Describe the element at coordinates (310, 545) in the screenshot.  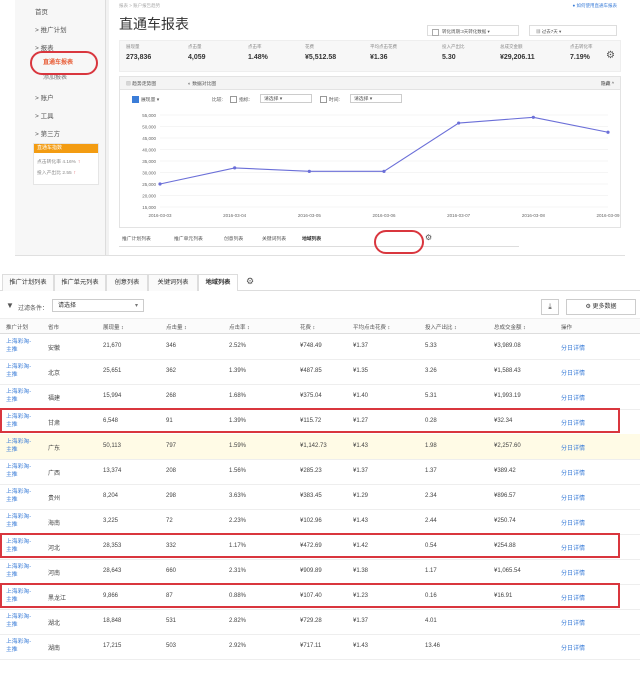
I see `highlight-box-row` at that location.